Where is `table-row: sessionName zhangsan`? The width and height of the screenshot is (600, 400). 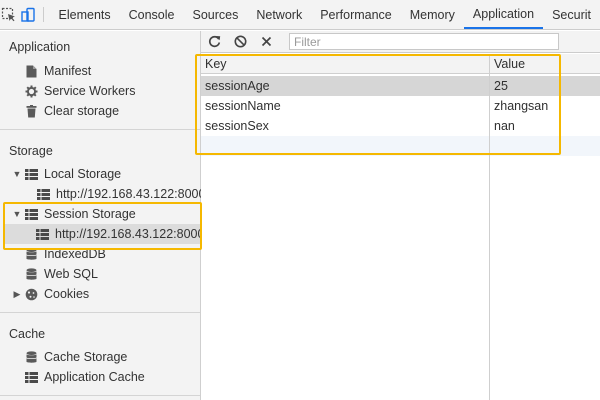 table-row: sessionName zhangsan is located at coordinates (400, 106).